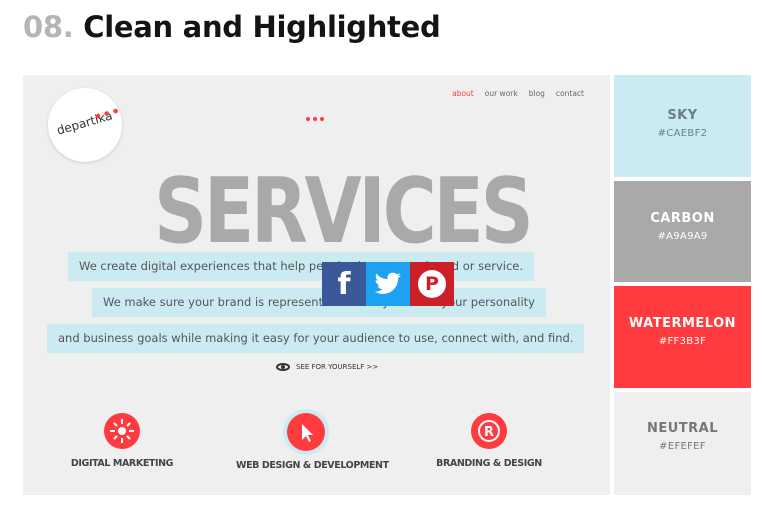 The width and height of the screenshot is (764, 515). Describe the element at coordinates (315, 119) in the screenshot. I see `decorative-dots` at that location.